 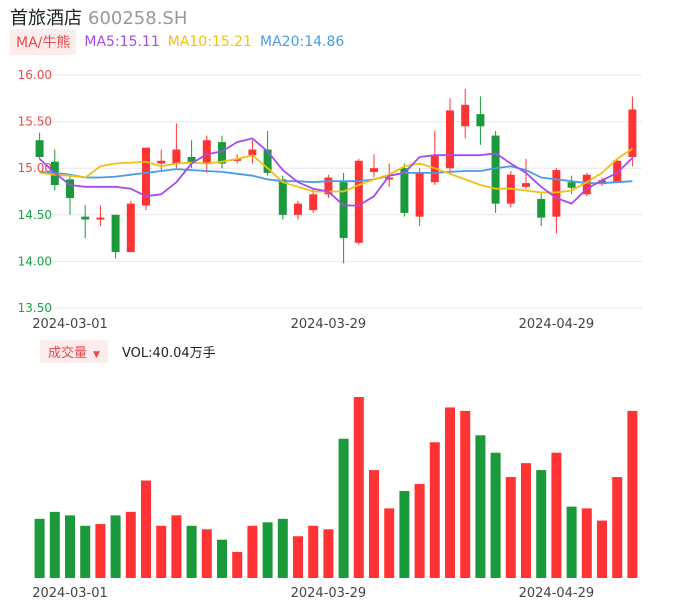 I want to click on x-tick-label: 2024-03-29, so click(x=329, y=324).